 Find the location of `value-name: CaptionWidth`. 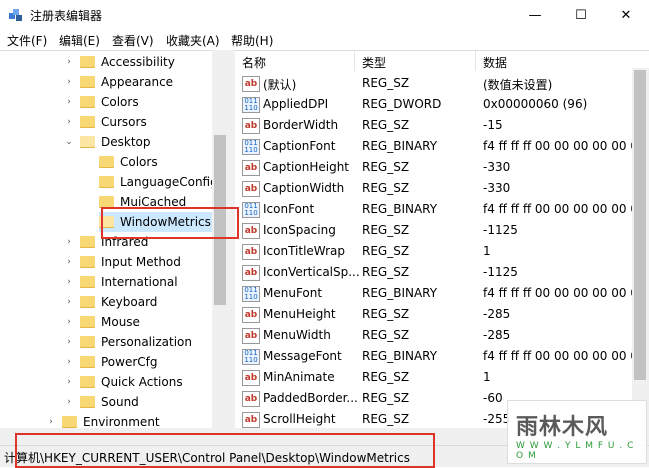

value-name: CaptionWidth is located at coordinates (304, 188).